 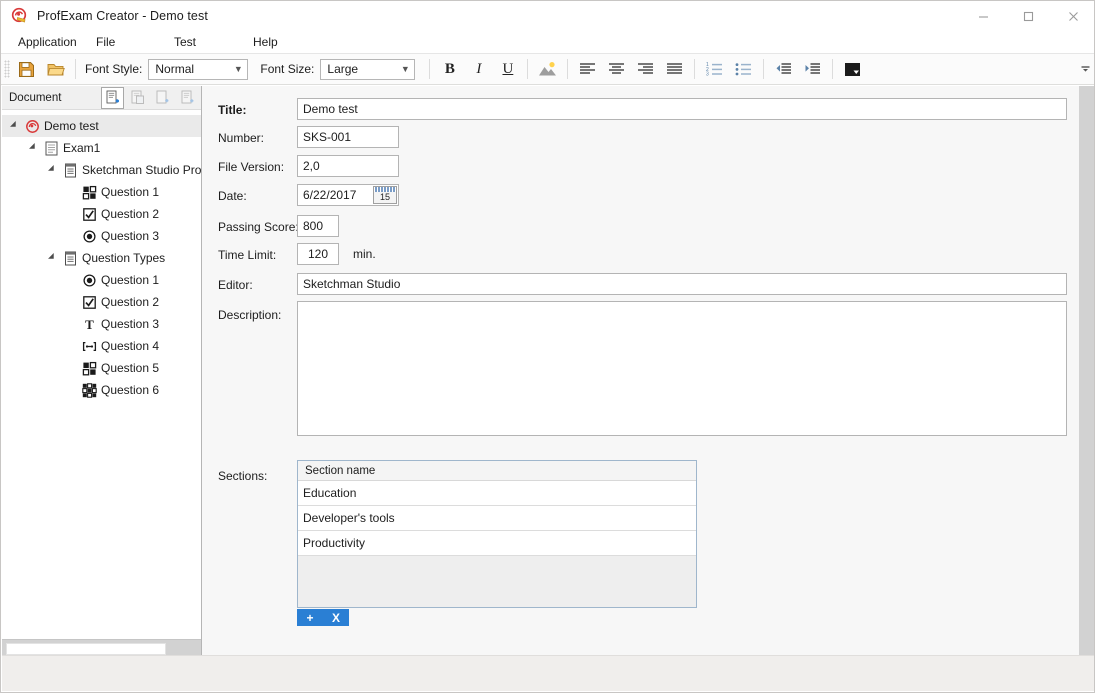 I want to click on font-style-select: Normal ▼, so click(x=198, y=69).